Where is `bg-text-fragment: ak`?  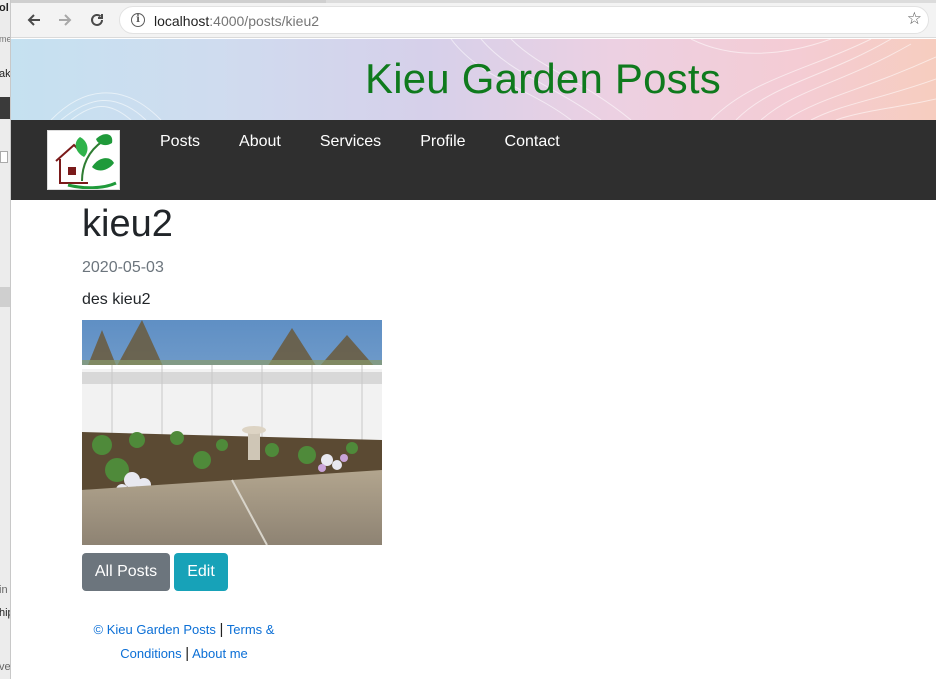 bg-text-fragment: ak is located at coordinates (5, 74).